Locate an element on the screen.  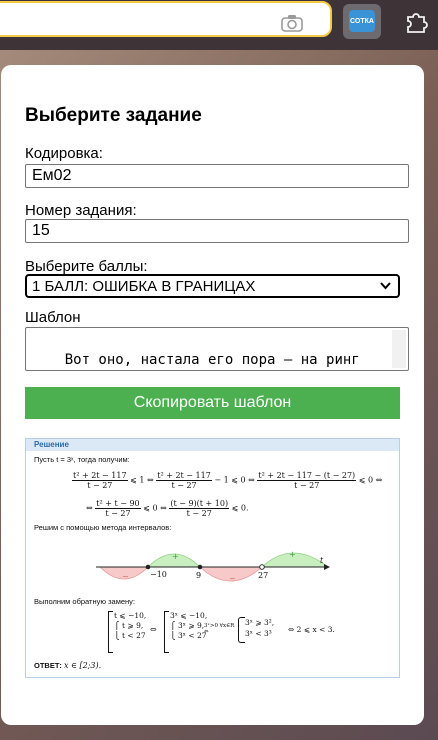
template-label: Шаблон is located at coordinates (53, 317).